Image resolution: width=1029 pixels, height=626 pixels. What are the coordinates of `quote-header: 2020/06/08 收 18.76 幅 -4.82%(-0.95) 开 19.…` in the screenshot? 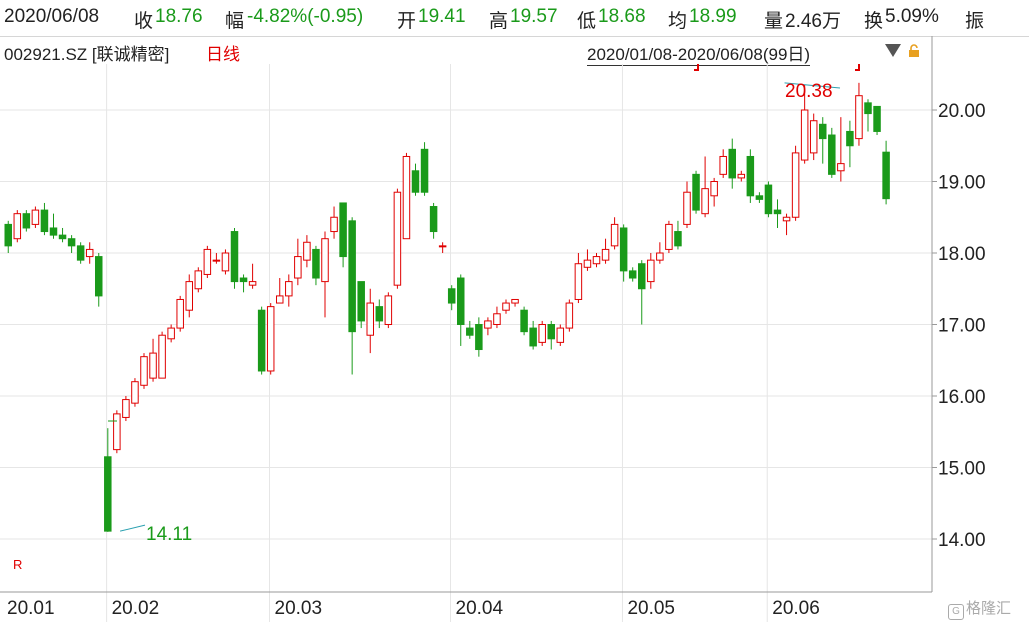 It's located at (514, 18).